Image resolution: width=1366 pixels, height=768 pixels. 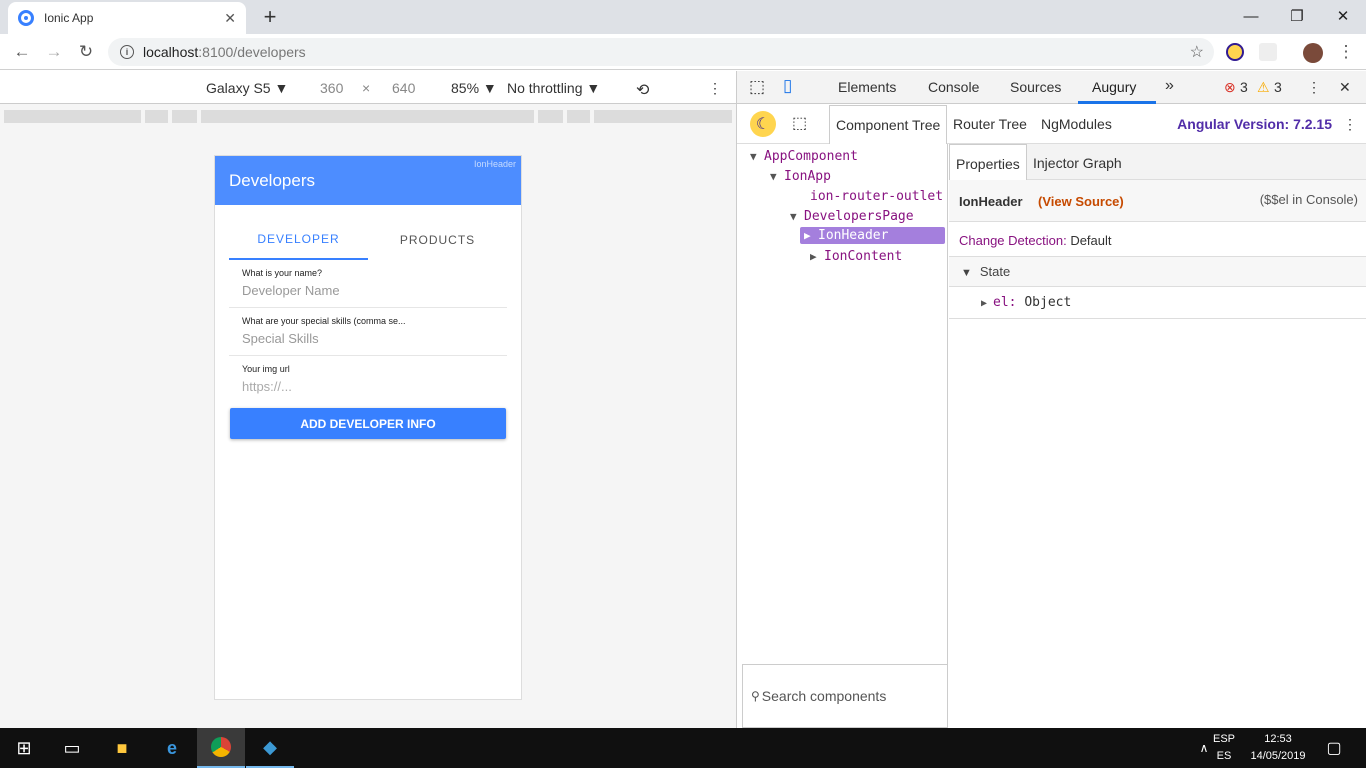 I want to click on error-icon: ⊗, so click(x=1230, y=87).